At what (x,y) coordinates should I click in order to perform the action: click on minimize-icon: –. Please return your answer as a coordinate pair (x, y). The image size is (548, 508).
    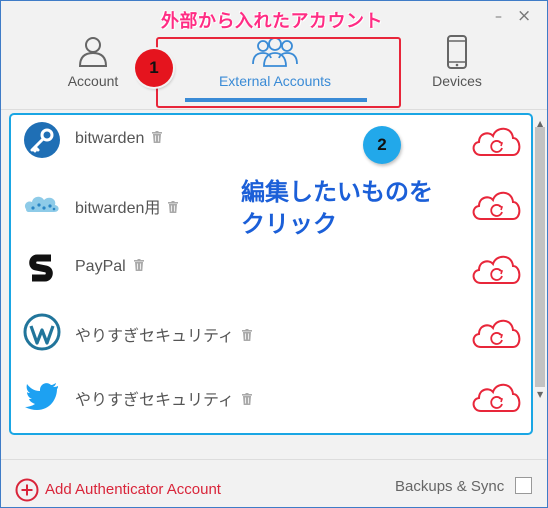
    Looking at the image, I should click on (498, 17).